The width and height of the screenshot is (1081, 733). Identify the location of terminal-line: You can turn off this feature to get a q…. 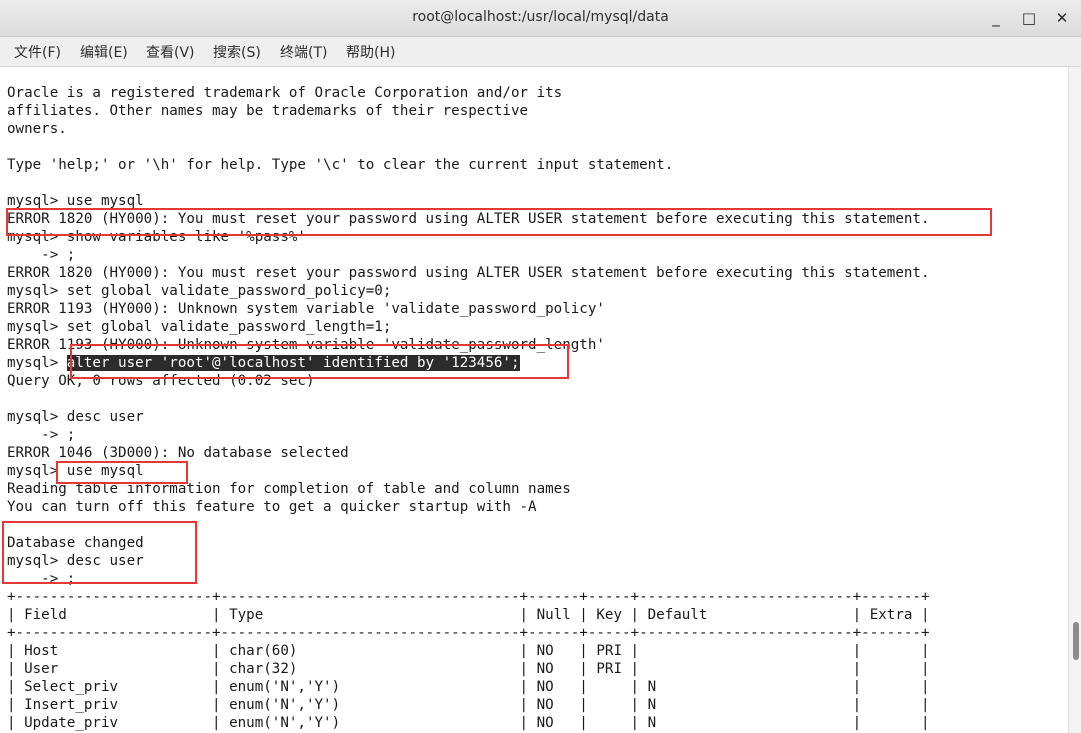
(272, 507).